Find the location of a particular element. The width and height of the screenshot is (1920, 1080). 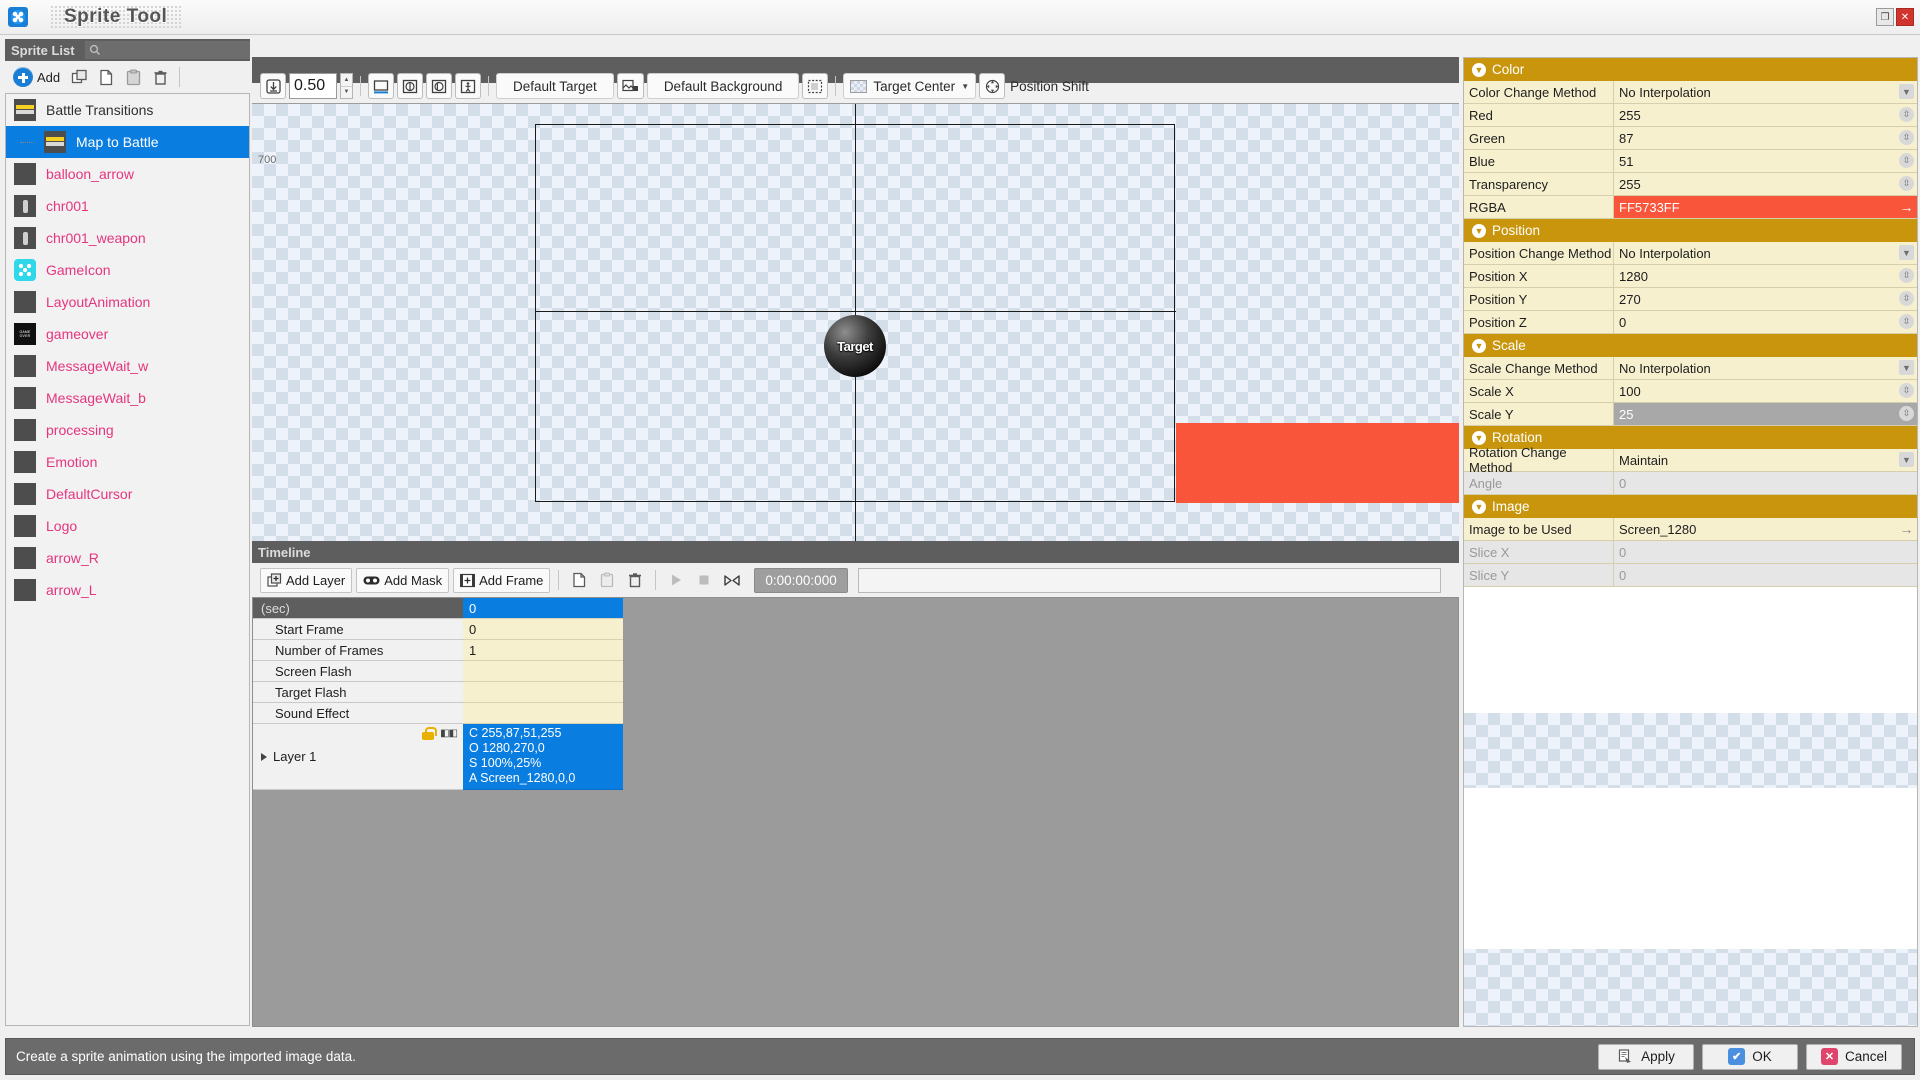

delete-icon is located at coordinates (160, 77).